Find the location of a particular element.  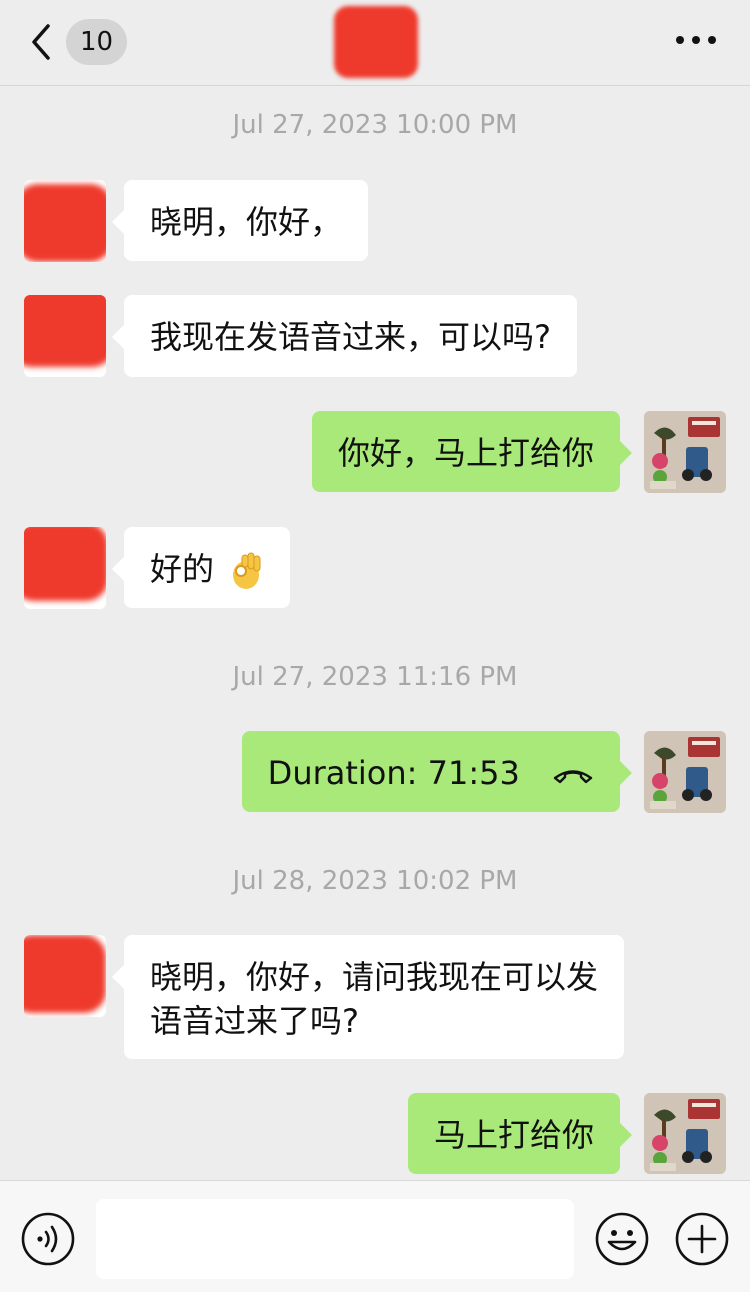

message-input-bar is located at coordinates (375, 1236).